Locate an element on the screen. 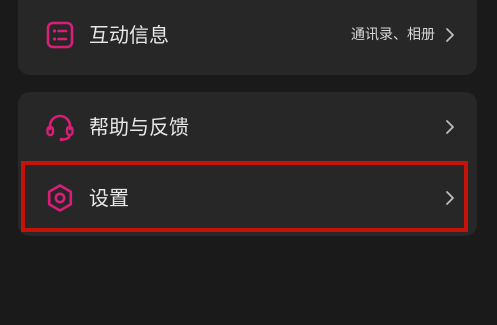  headset-icon is located at coordinates (60, 127).